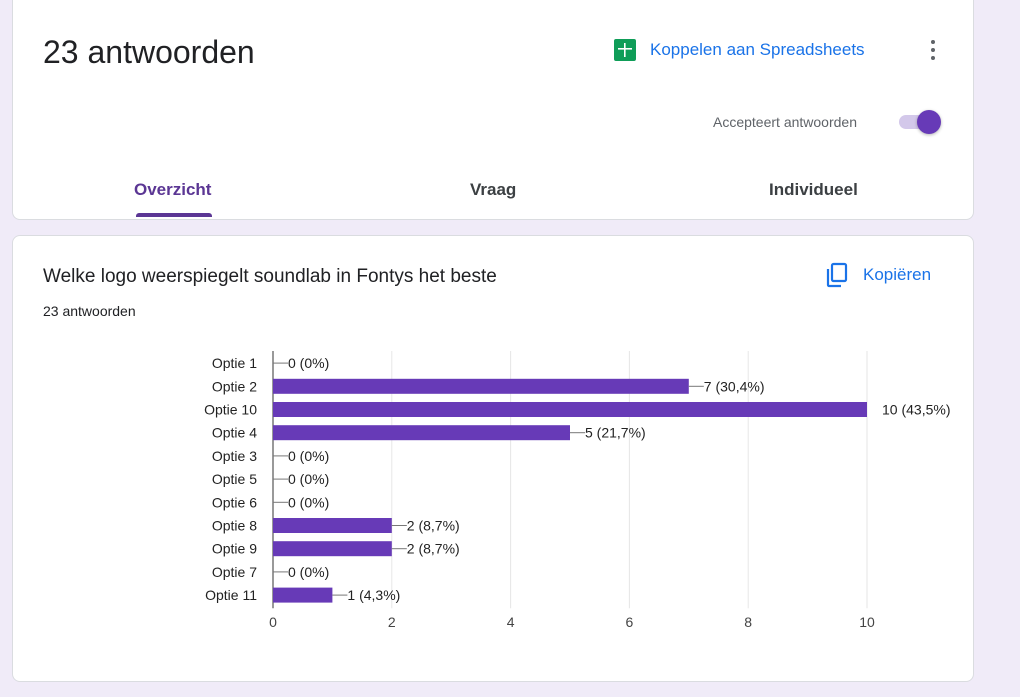 This screenshot has height=697, width=1020. What do you see at coordinates (511, 622) in the screenshot?
I see `x-tick-label: 4` at bounding box center [511, 622].